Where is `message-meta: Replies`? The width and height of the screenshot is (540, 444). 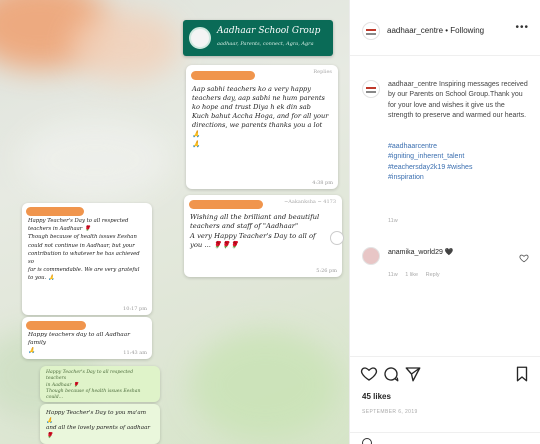
message-meta: Replies is located at coordinates (322, 72).